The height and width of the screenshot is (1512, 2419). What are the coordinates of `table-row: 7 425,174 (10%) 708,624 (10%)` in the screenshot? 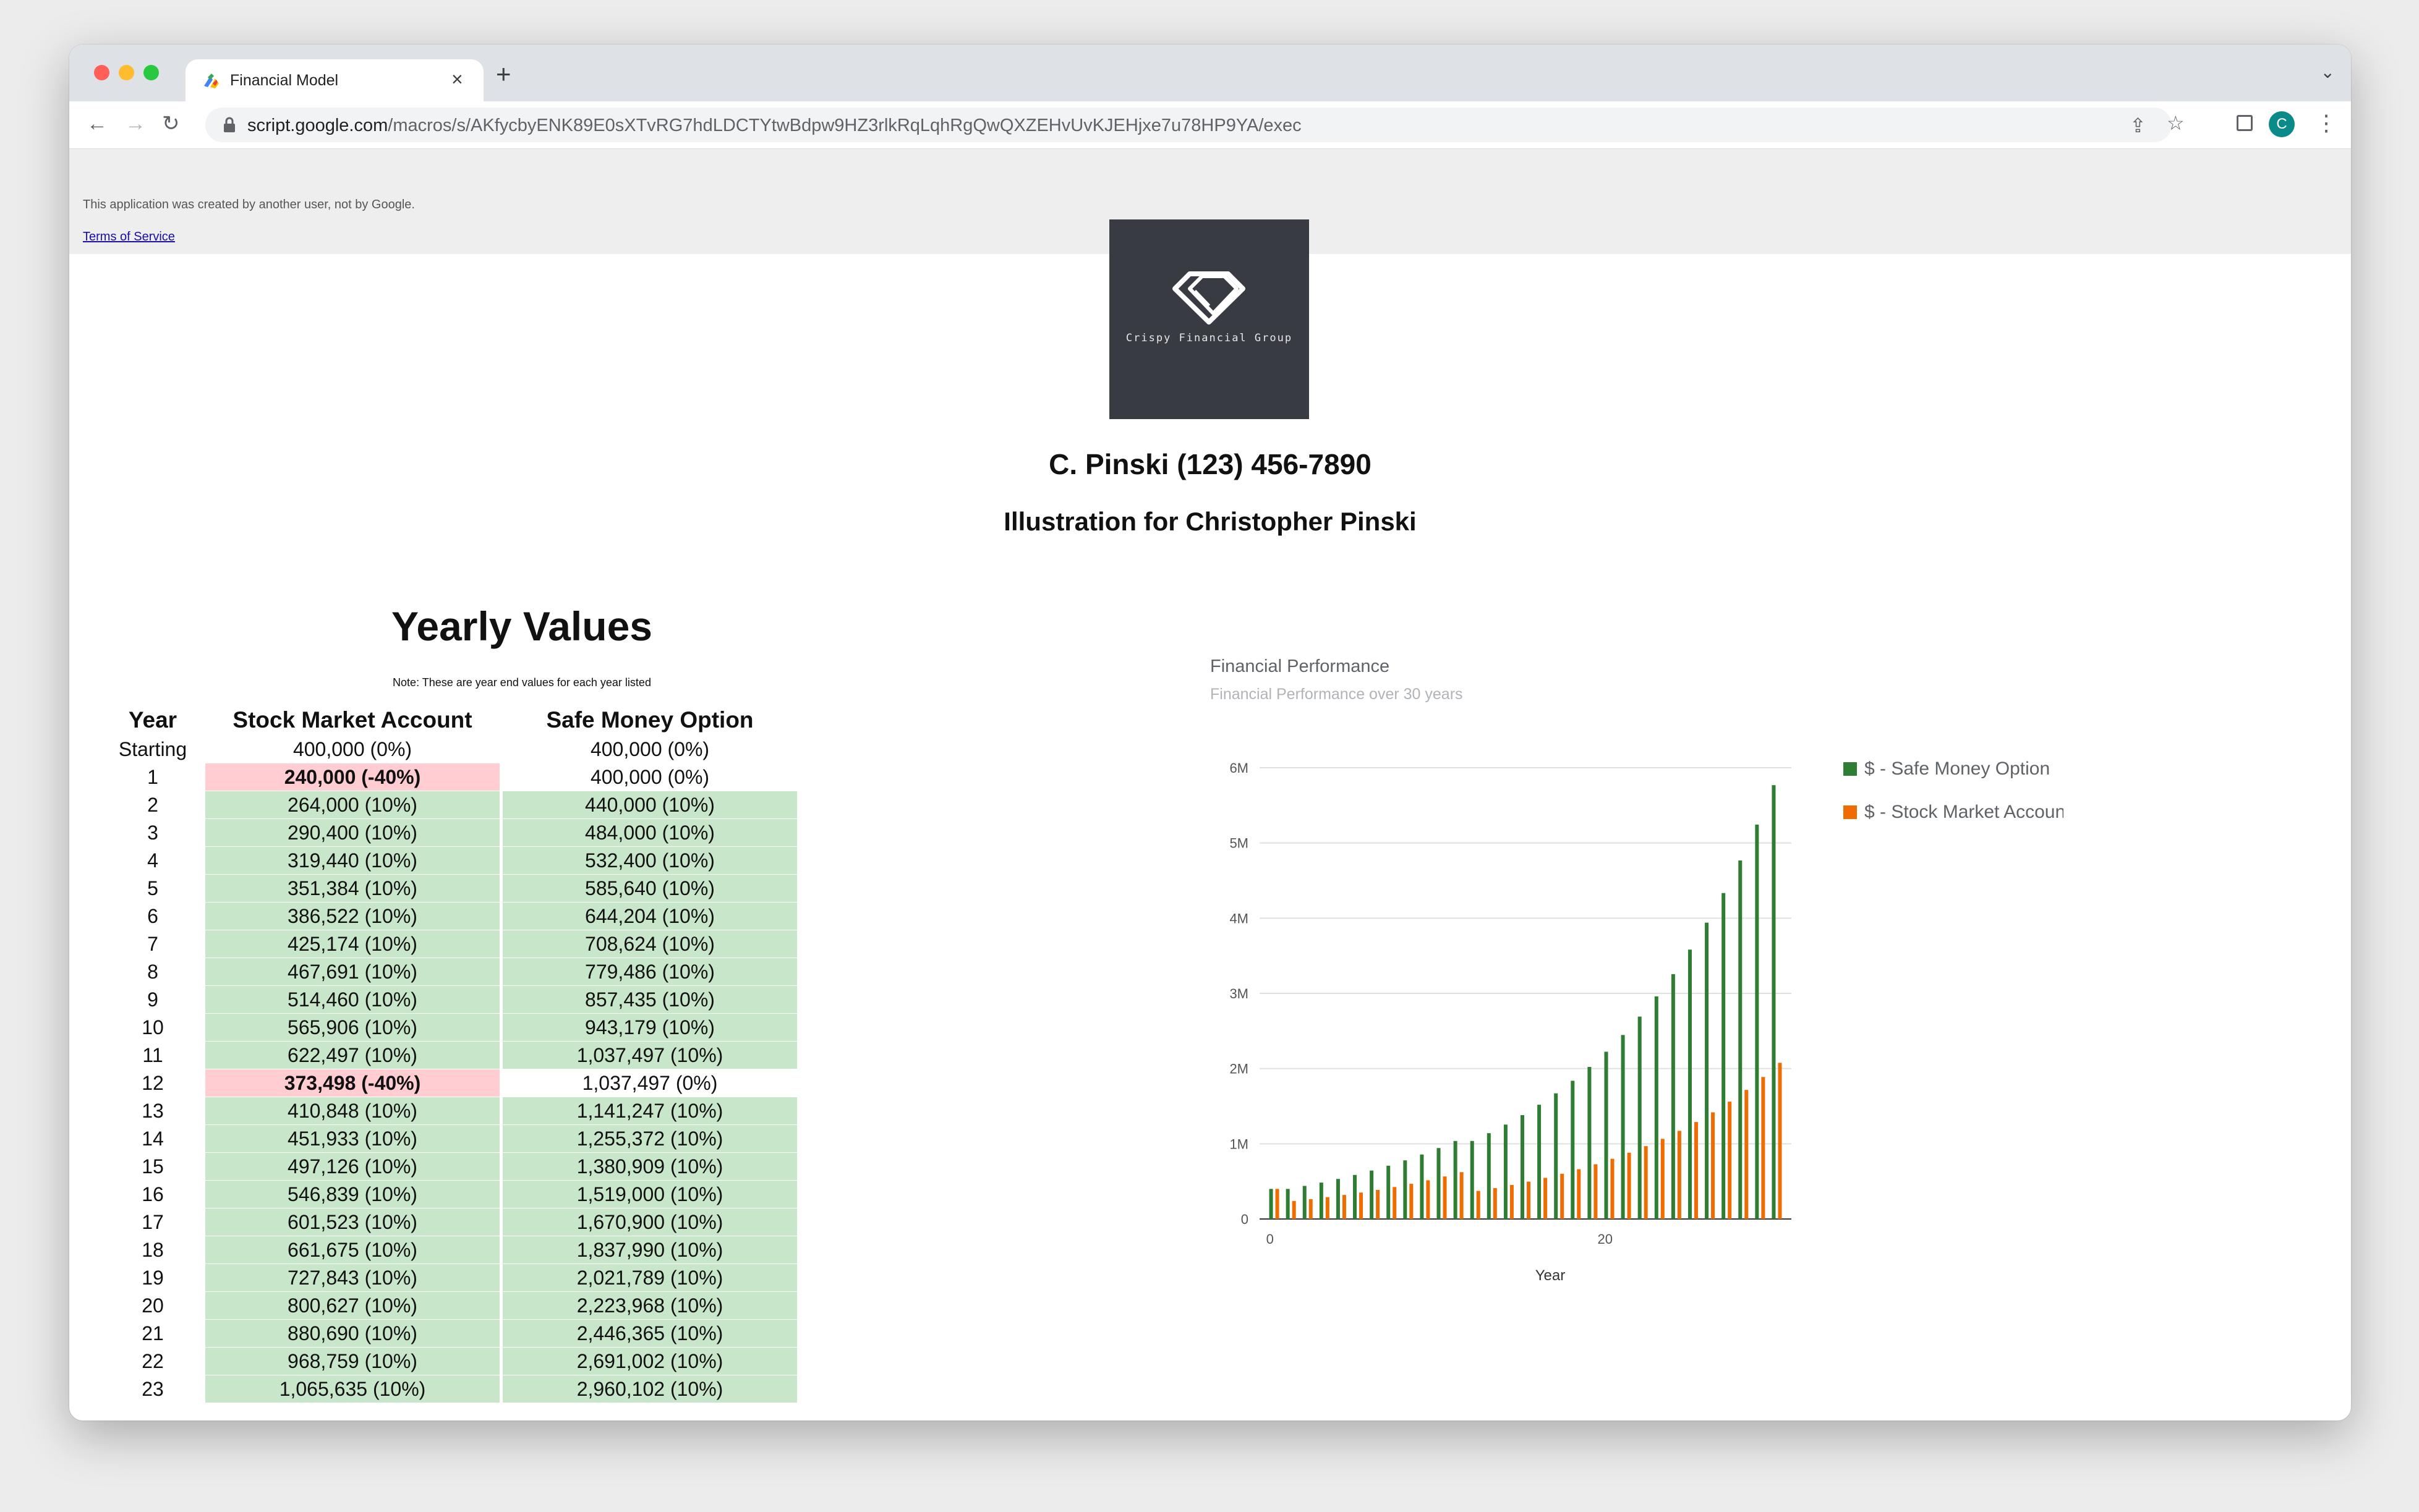 It's located at (450, 944).